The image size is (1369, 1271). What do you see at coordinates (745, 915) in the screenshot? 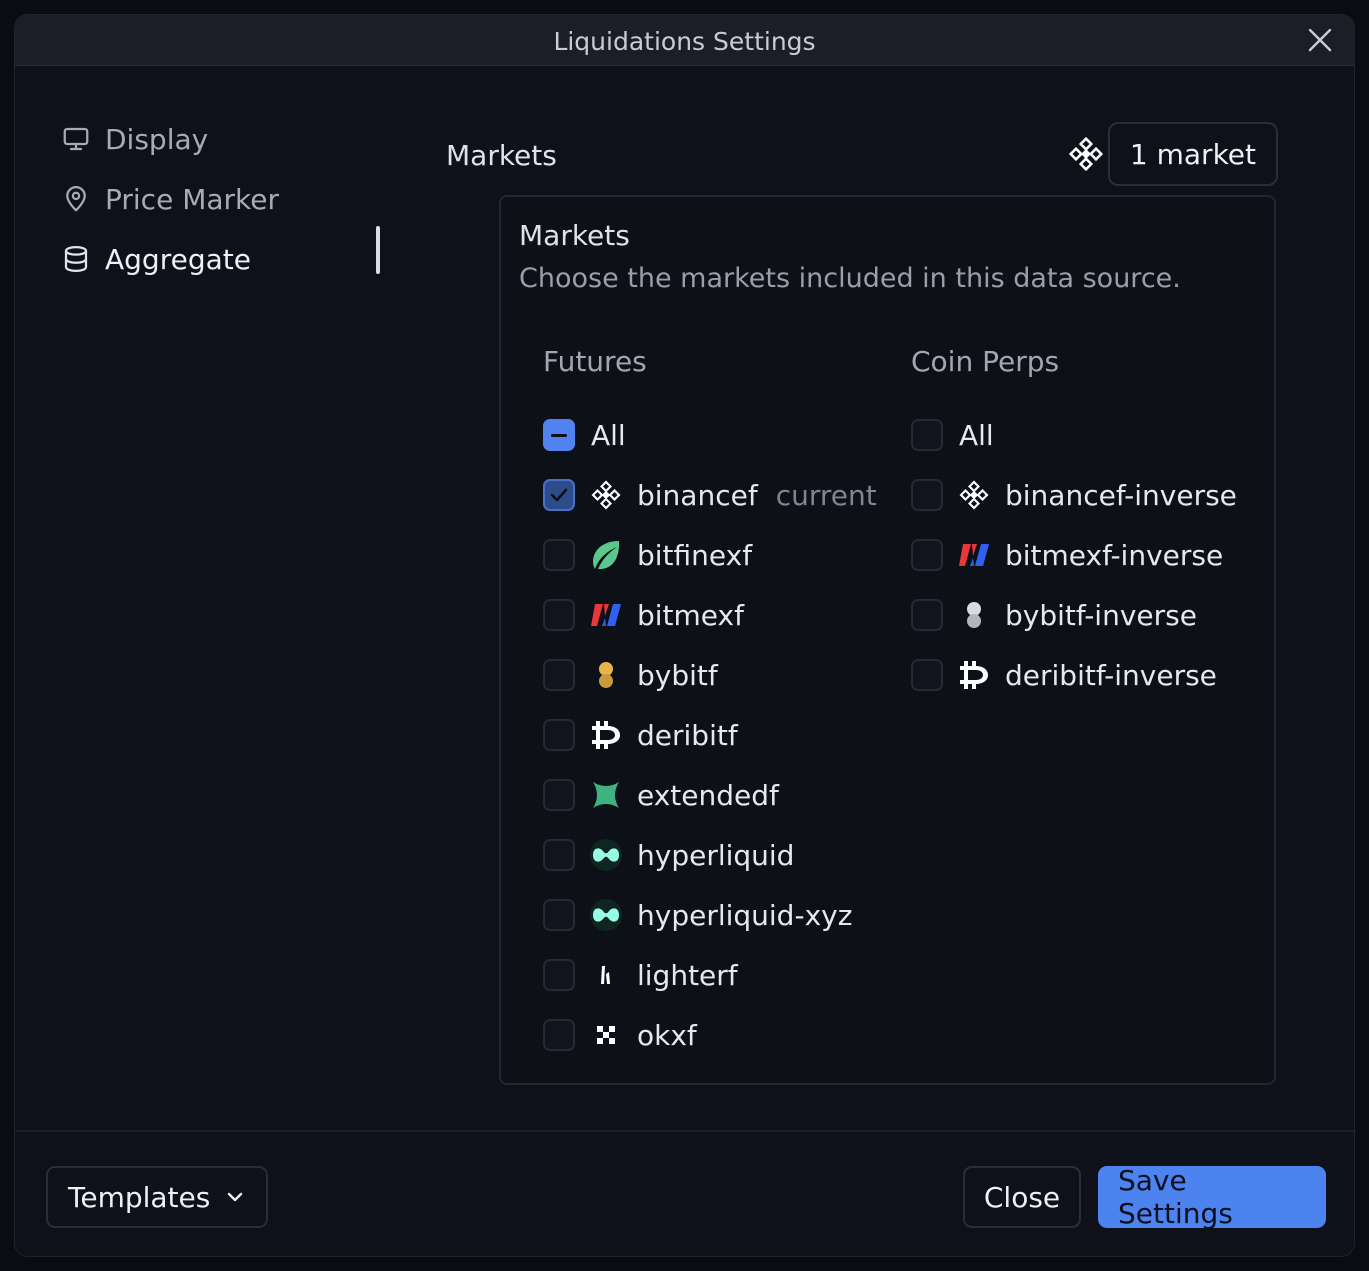
I see `market-name: hyperliquid-xyz` at bounding box center [745, 915].